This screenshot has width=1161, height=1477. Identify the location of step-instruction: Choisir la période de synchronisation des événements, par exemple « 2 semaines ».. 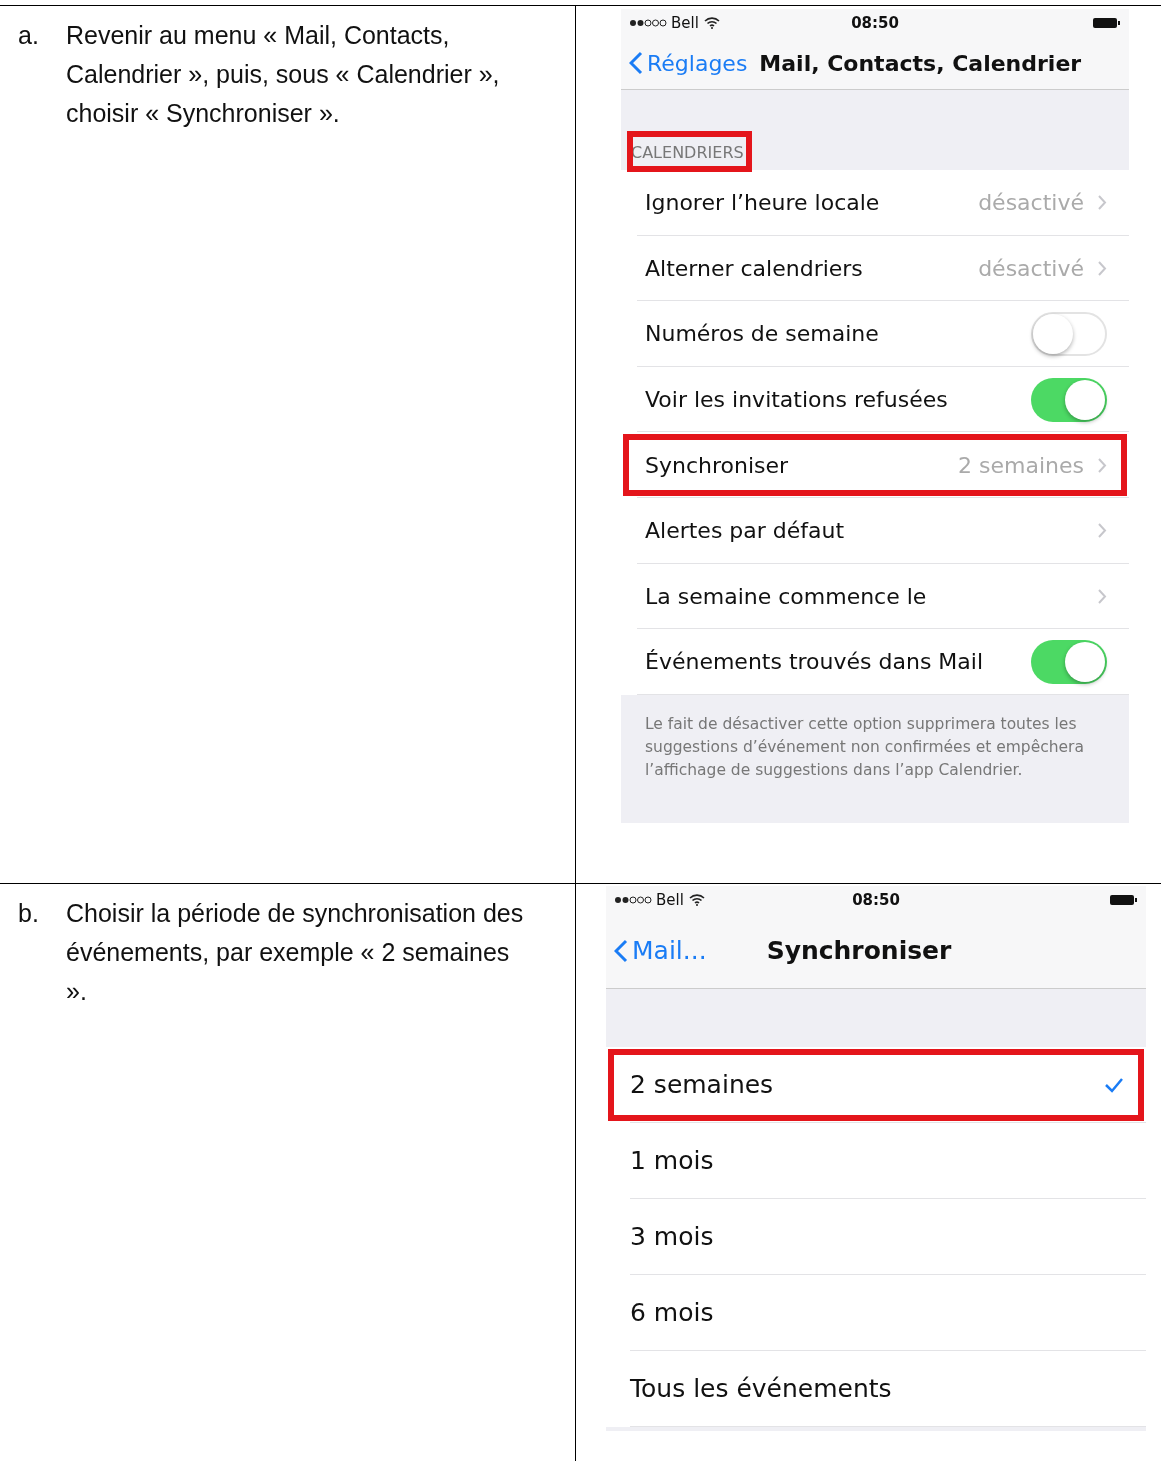
(295, 952).